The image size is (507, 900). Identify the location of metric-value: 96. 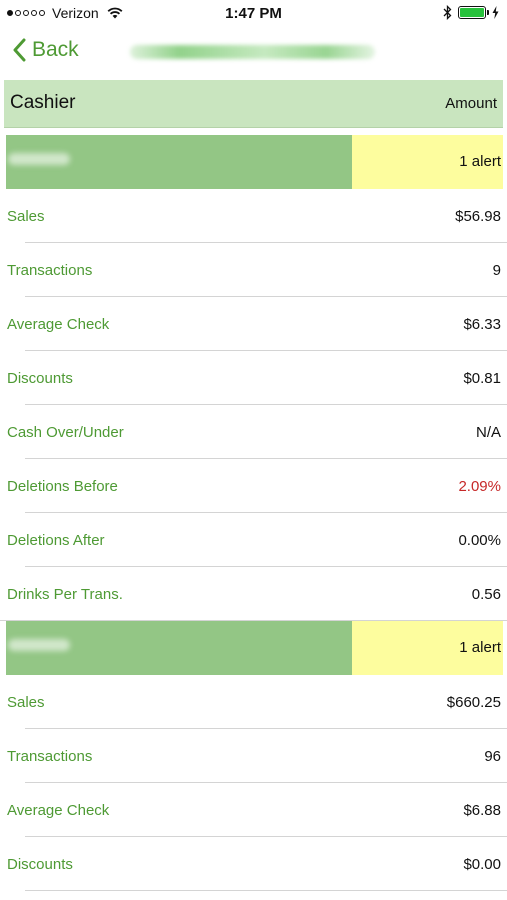
(492, 756).